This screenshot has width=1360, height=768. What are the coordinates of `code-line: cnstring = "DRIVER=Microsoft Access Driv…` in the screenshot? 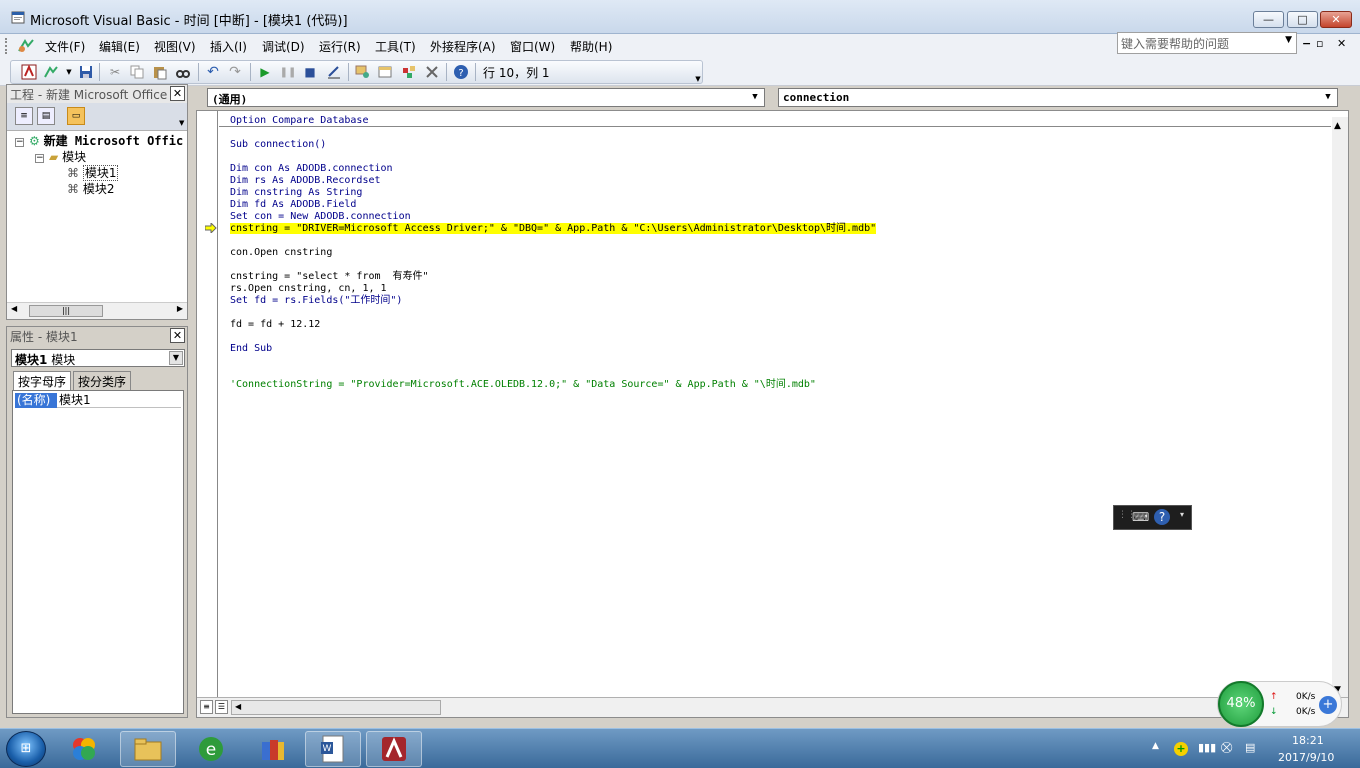 It's located at (553, 229).